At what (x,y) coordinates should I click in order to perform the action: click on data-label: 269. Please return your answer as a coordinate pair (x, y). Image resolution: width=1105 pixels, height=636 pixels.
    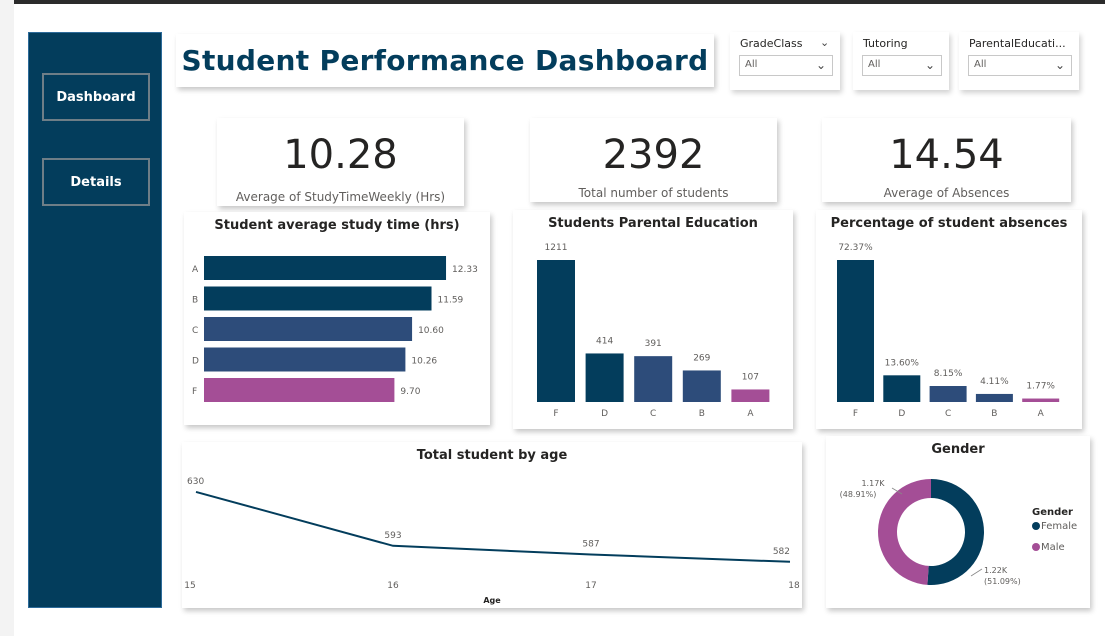
    Looking at the image, I should click on (701, 358).